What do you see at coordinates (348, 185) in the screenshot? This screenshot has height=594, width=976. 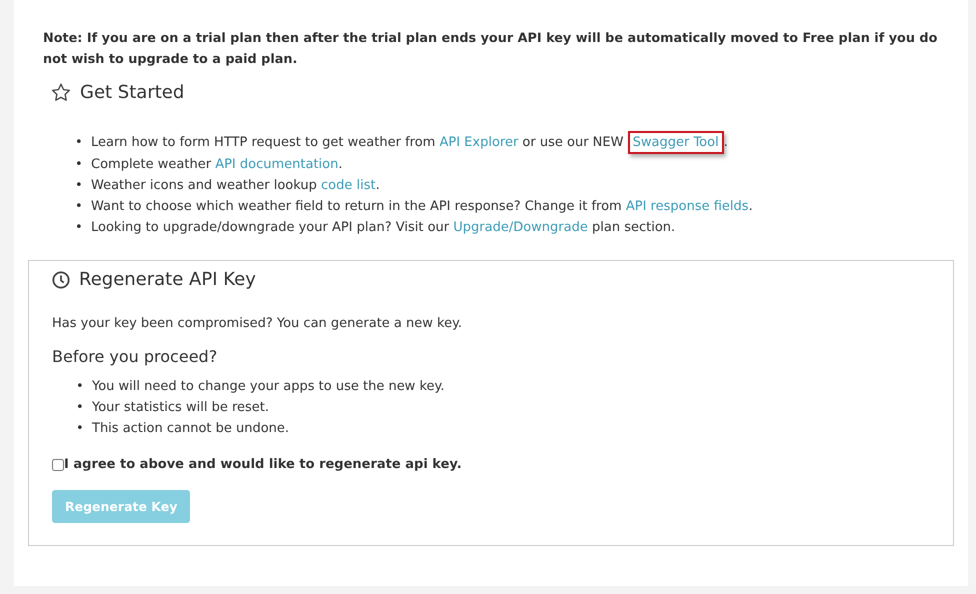 I see `link: code list` at bounding box center [348, 185].